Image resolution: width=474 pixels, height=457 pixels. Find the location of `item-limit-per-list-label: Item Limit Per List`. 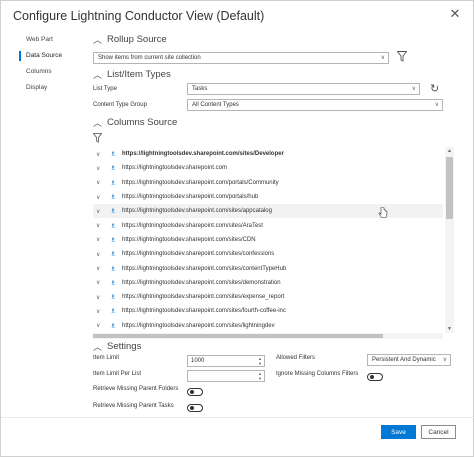

item-limit-per-list-label: Item Limit Per List is located at coordinates (117, 374).